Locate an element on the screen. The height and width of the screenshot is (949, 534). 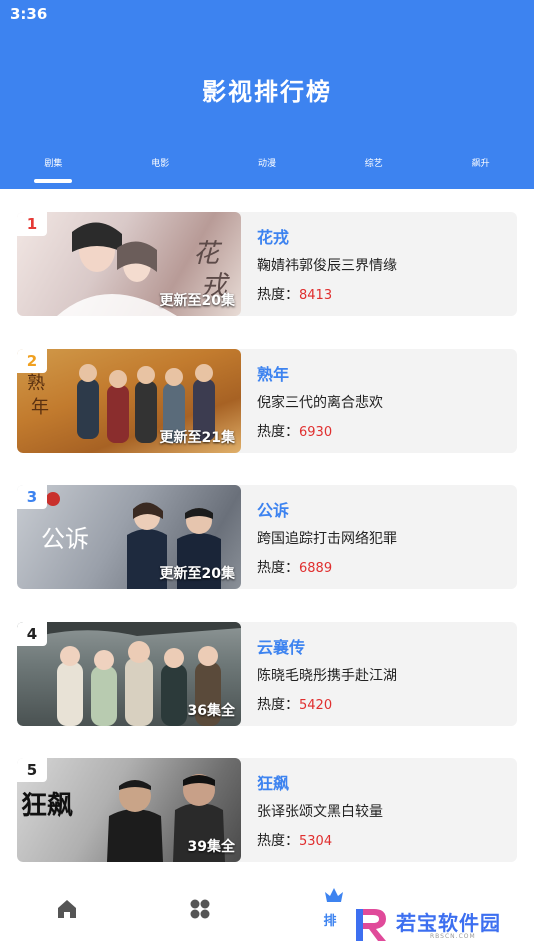
rank-badge: 1 is located at coordinates (32, 224).